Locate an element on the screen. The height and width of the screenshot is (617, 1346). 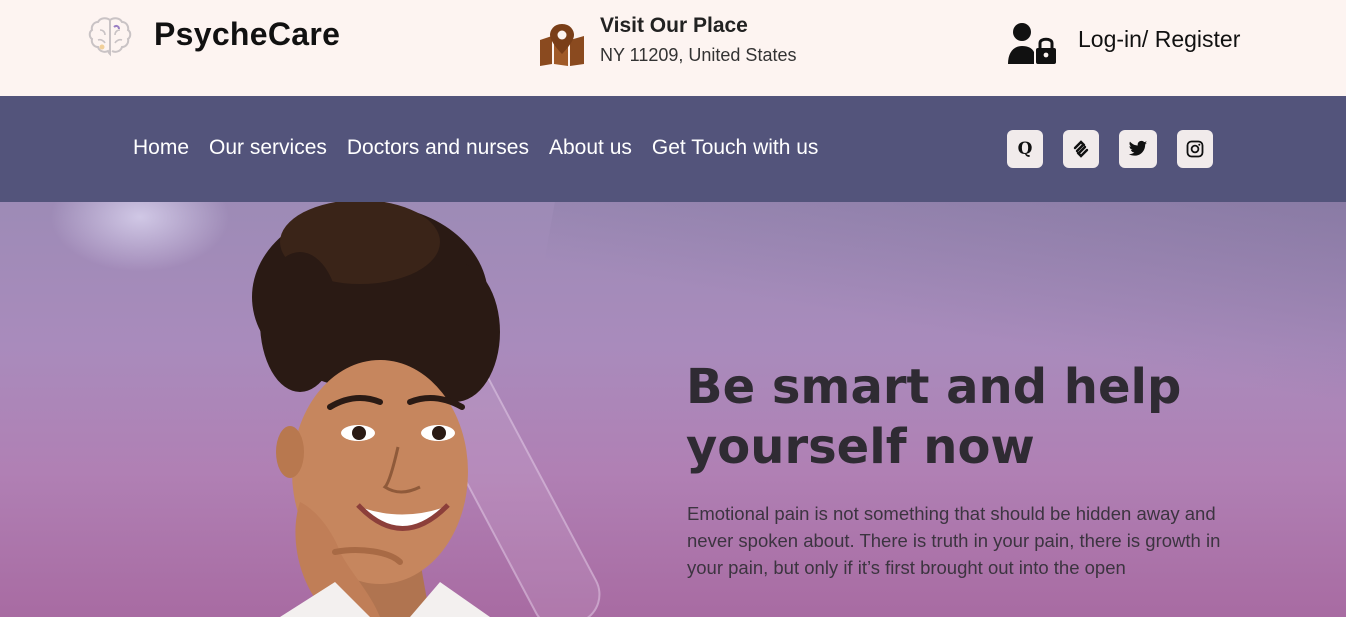
squarespace-icon is located at coordinates (1081, 149).